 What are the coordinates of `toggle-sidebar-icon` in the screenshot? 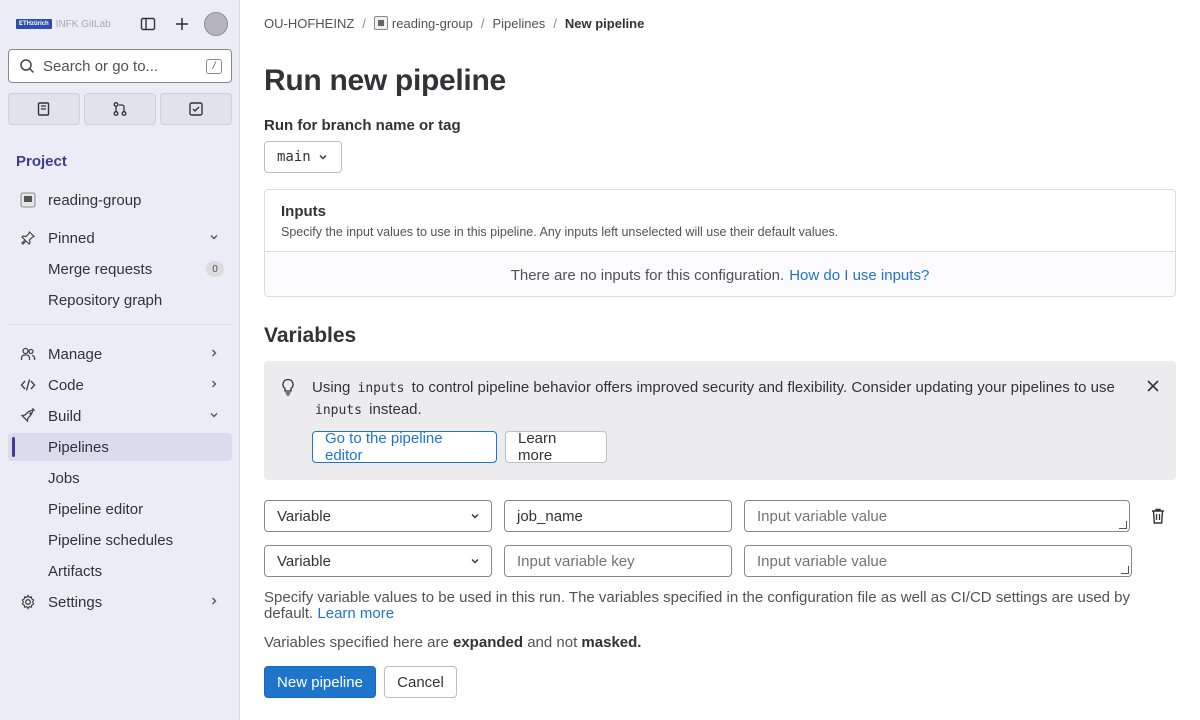 It's located at (148, 24).